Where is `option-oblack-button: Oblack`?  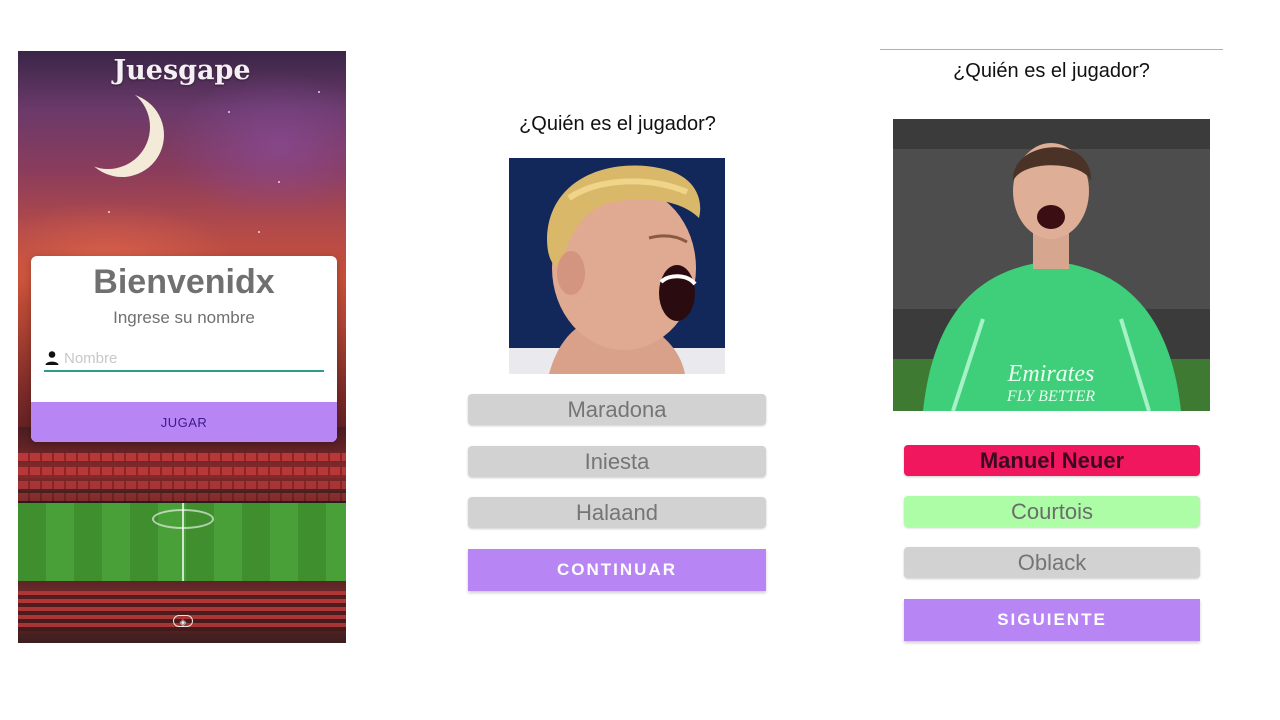 option-oblack-button: Oblack is located at coordinates (1052, 562).